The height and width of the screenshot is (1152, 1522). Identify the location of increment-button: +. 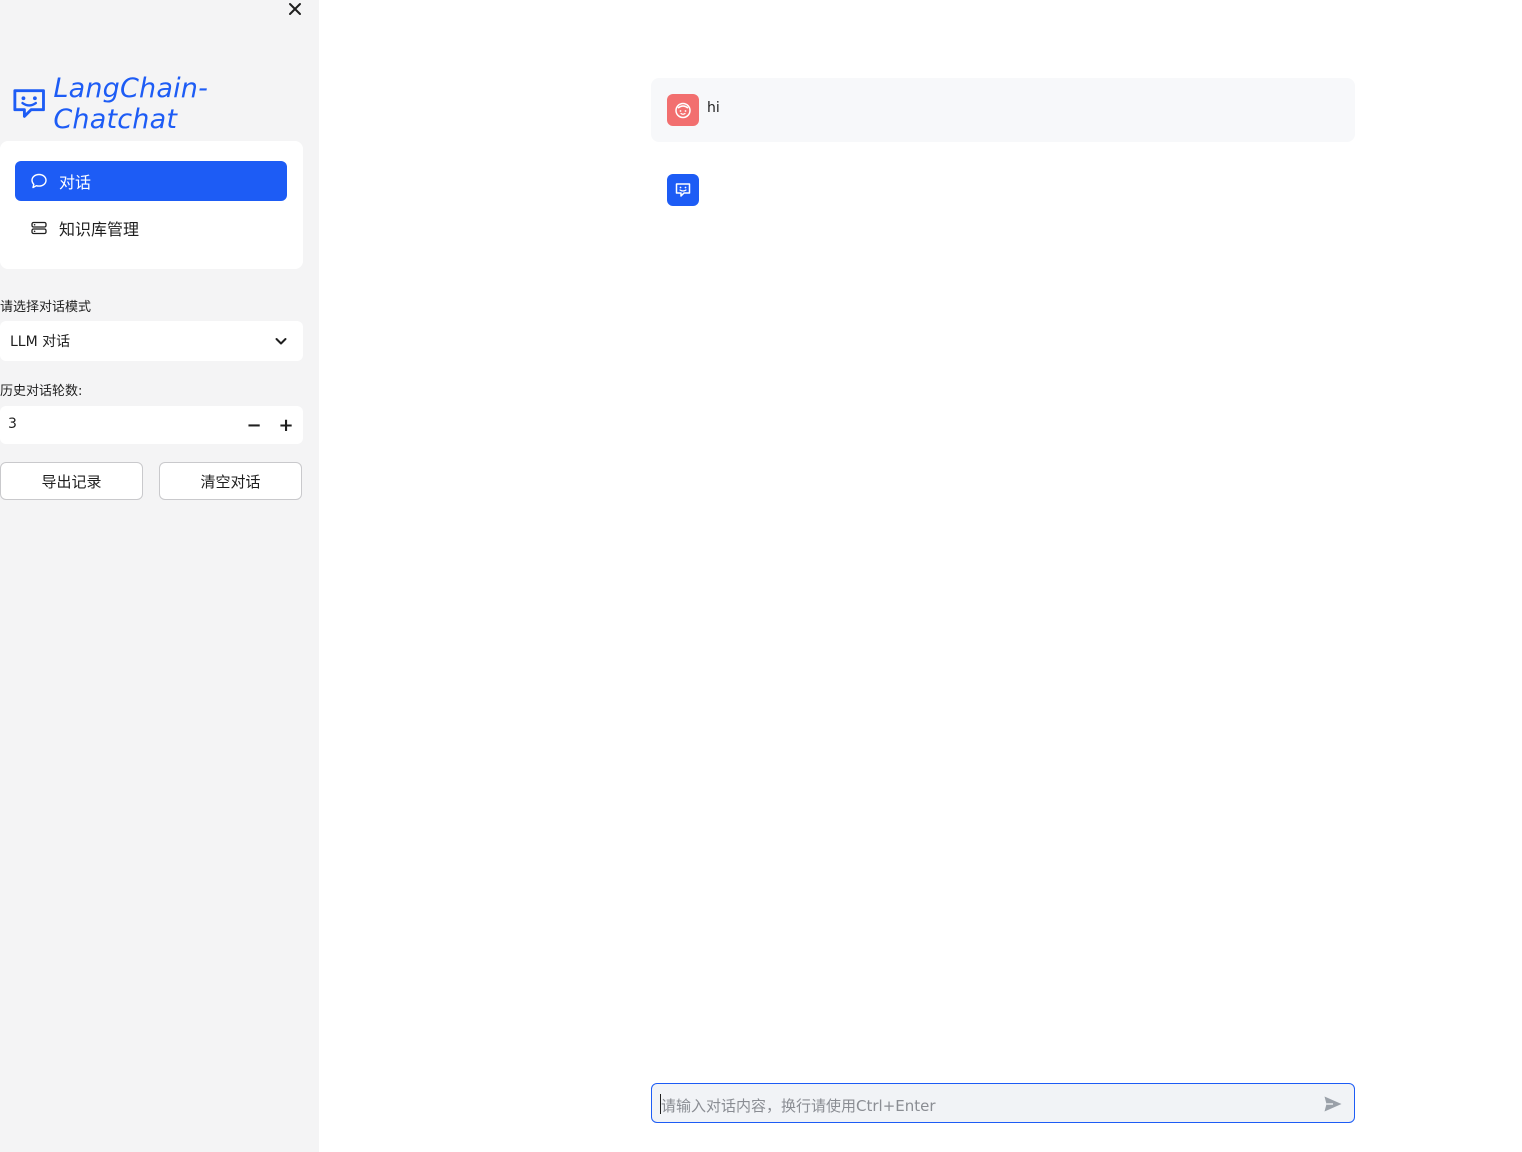
(286, 425).